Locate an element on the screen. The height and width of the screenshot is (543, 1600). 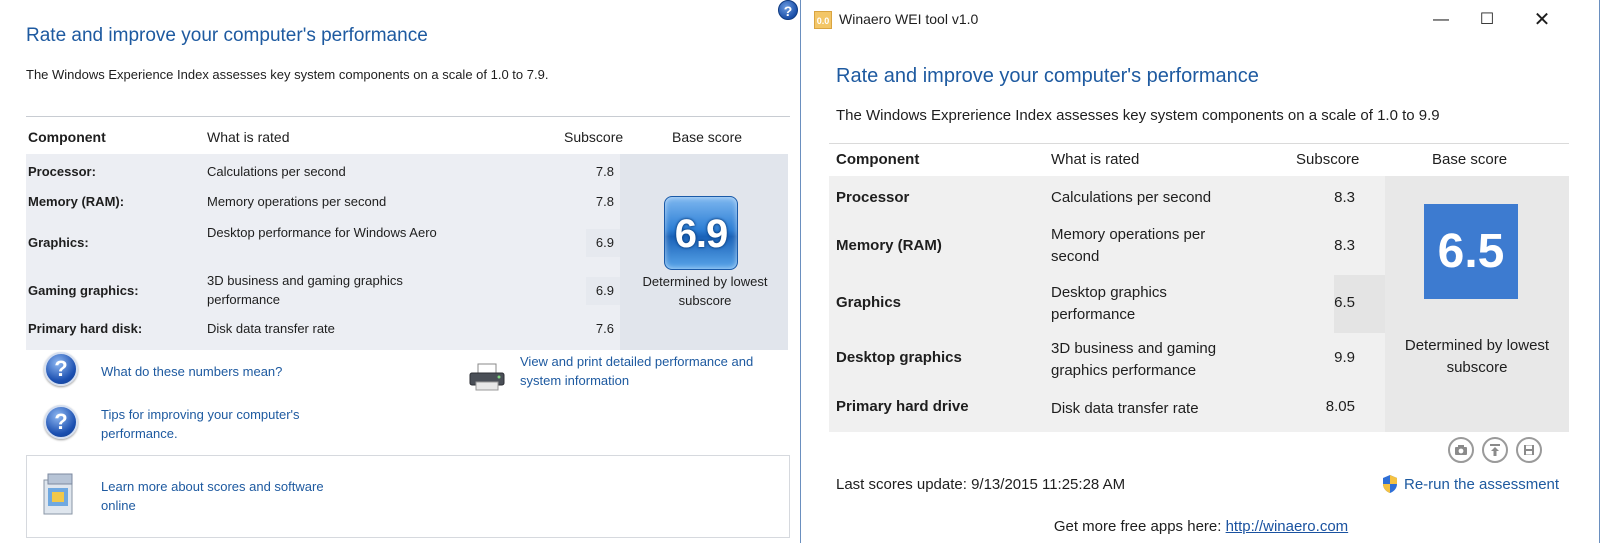
row-component: Graphics: is located at coordinates (58, 242).